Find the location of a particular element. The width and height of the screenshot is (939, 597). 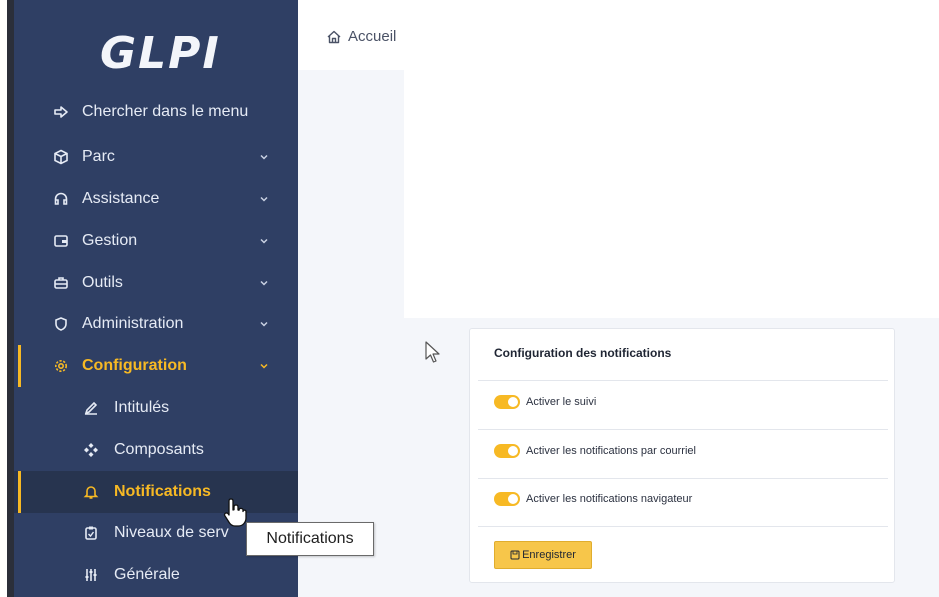

sidebar-subitem-composants: Composants is located at coordinates (156, 450).